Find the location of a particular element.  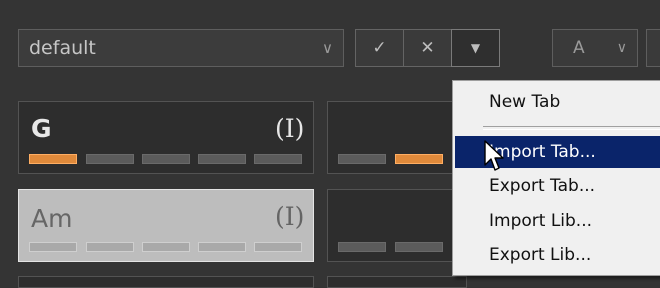

check-icon: ✓ is located at coordinates (379, 48).